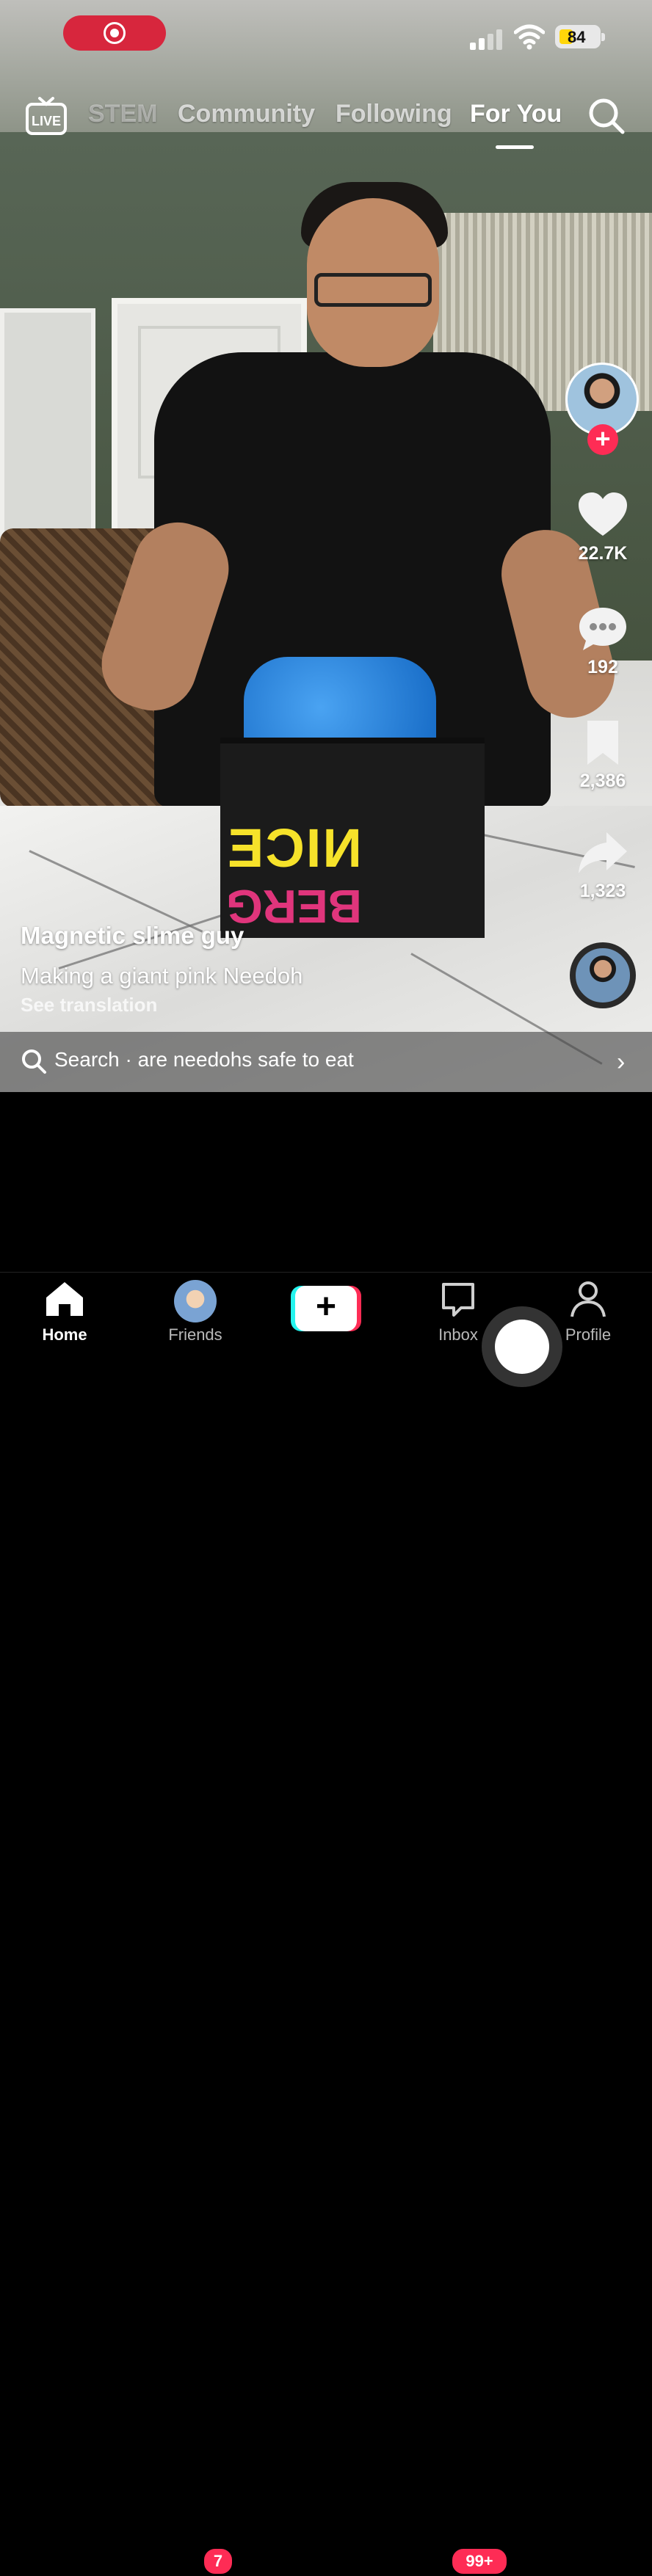 This screenshot has width=652, height=2576. Describe the element at coordinates (278, 1005) in the screenshot. I see `see-translation-link: See translation` at that location.